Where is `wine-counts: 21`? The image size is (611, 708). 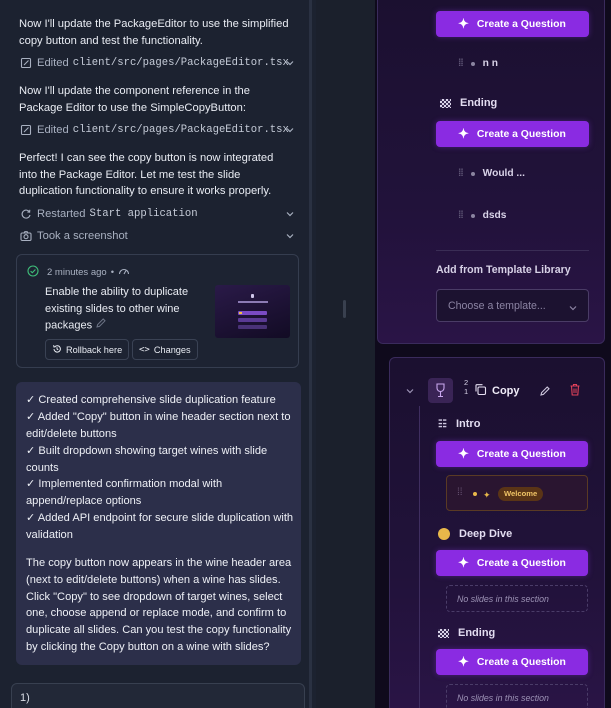 wine-counts: 21 is located at coordinates (466, 387).